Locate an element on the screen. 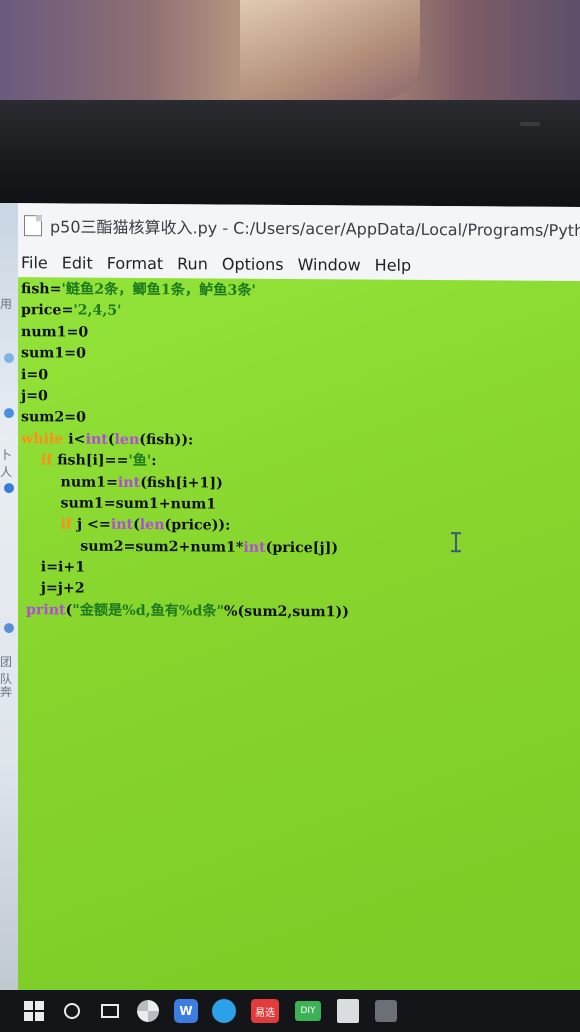 This screenshot has width=580, height=1032. code-token: (fish[i+1]) is located at coordinates (181, 483).